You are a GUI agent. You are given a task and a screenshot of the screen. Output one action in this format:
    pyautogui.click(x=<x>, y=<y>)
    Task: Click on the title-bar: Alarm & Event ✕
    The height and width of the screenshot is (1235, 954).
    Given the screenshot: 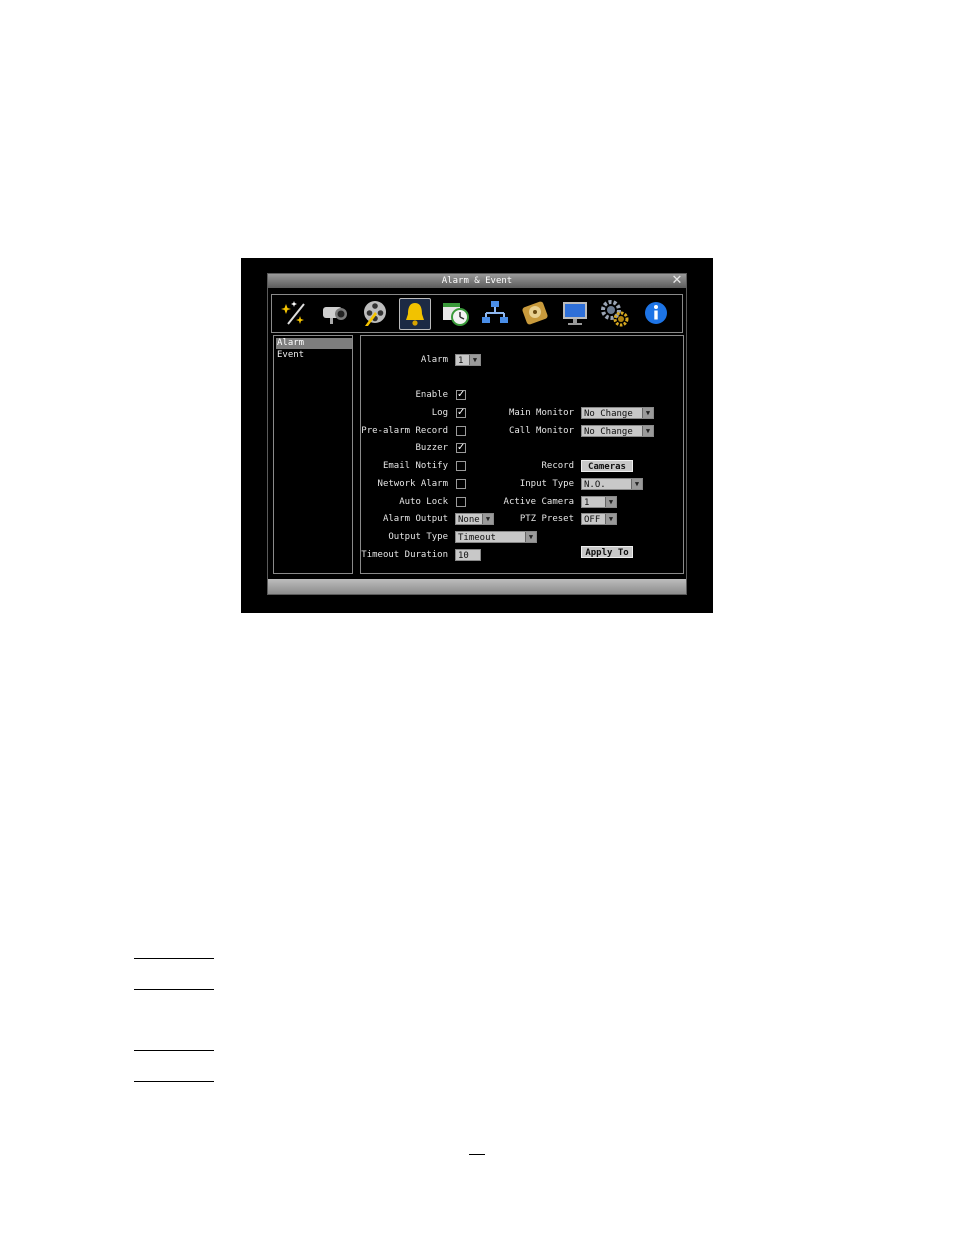 What is the action you would take?
    pyautogui.click(x=477, y=281)
    